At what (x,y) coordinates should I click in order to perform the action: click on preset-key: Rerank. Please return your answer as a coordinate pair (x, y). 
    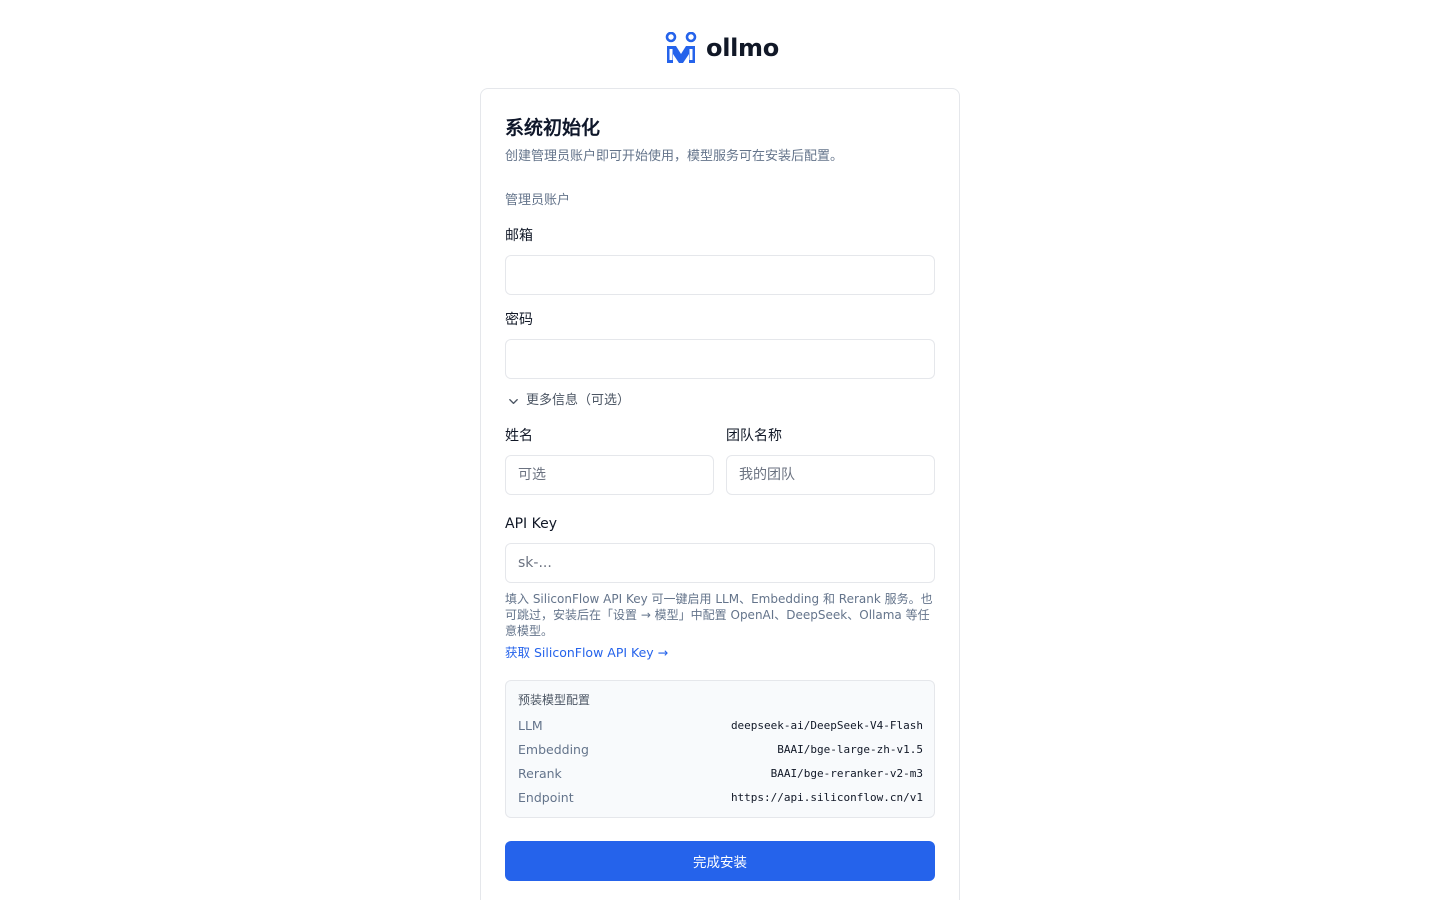
    Looking at the image, I should click on (540, 773).